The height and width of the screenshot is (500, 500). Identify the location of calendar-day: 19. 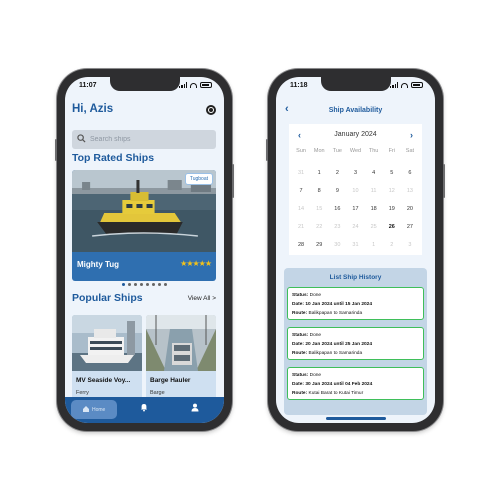
(392, 209).